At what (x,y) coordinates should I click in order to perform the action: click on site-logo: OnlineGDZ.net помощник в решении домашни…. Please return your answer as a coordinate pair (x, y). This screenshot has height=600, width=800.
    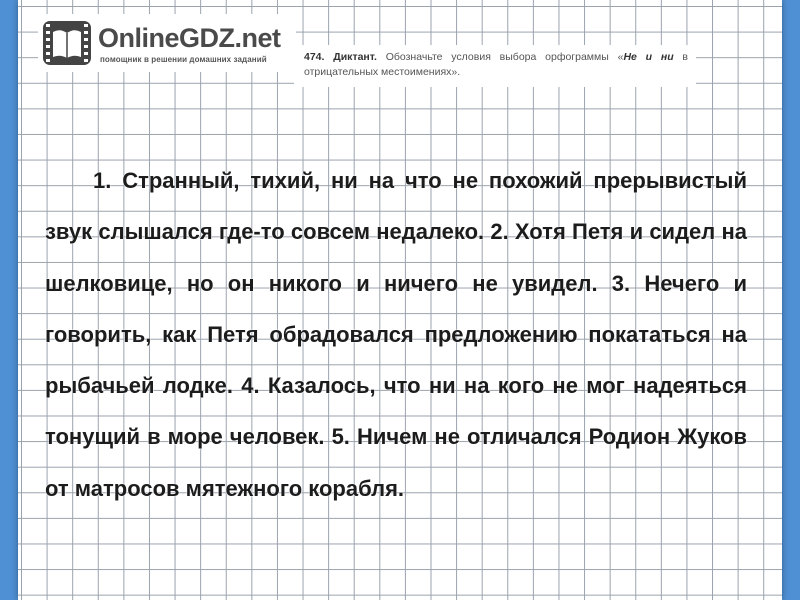
    Looking at the image, I should click on (167, 43).